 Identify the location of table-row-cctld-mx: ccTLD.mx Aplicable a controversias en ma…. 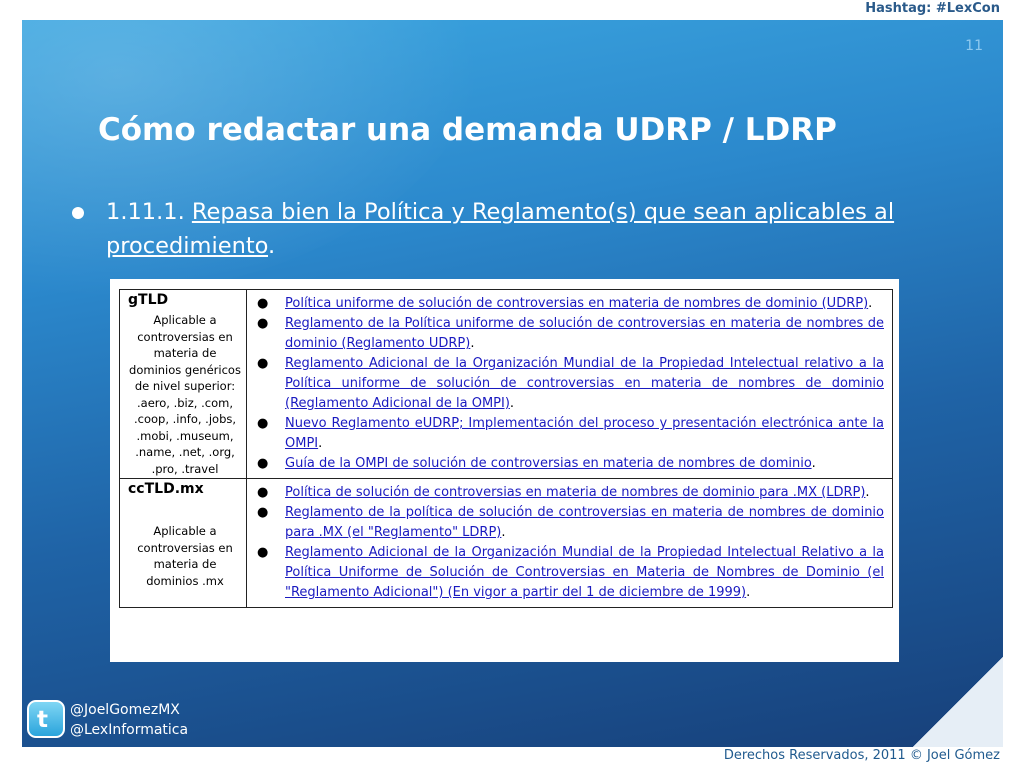
(506, 543).